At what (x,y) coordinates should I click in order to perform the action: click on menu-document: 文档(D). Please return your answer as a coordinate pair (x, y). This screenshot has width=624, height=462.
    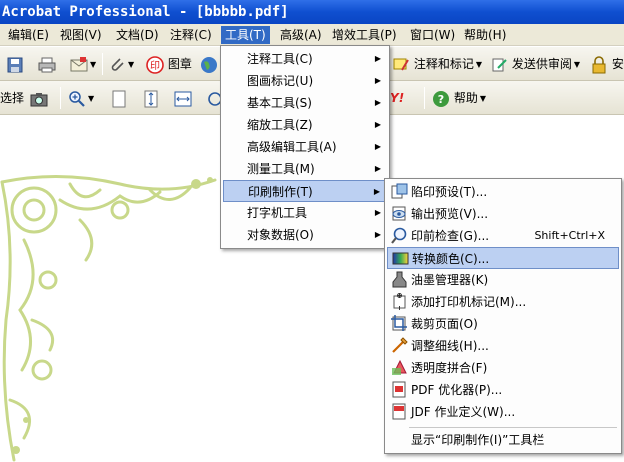
    Looking at the image, I should click on (137, 35).